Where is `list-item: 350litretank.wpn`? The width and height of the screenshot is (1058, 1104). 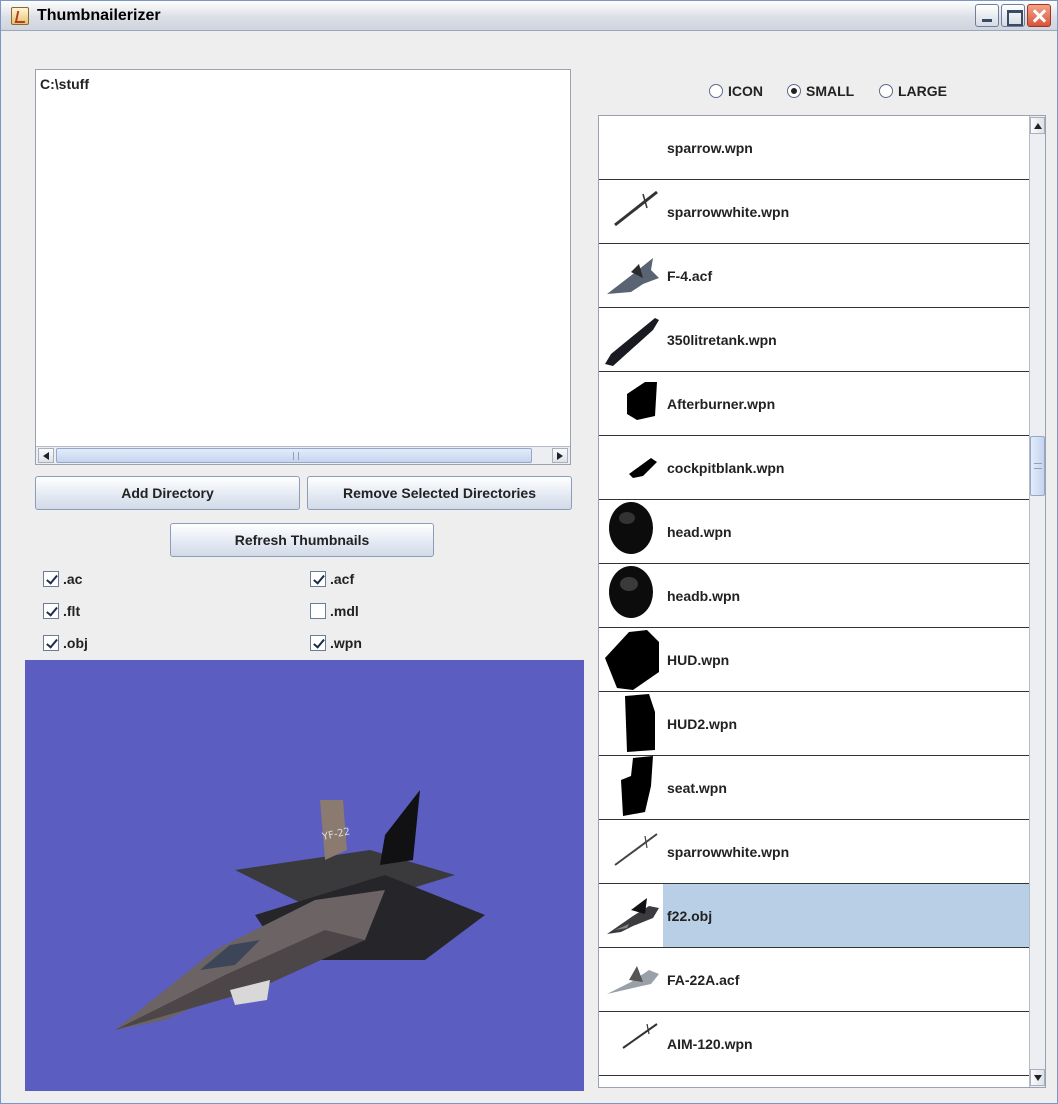 list-item: 350litretank.wpn is located at coordinates (815, 340).